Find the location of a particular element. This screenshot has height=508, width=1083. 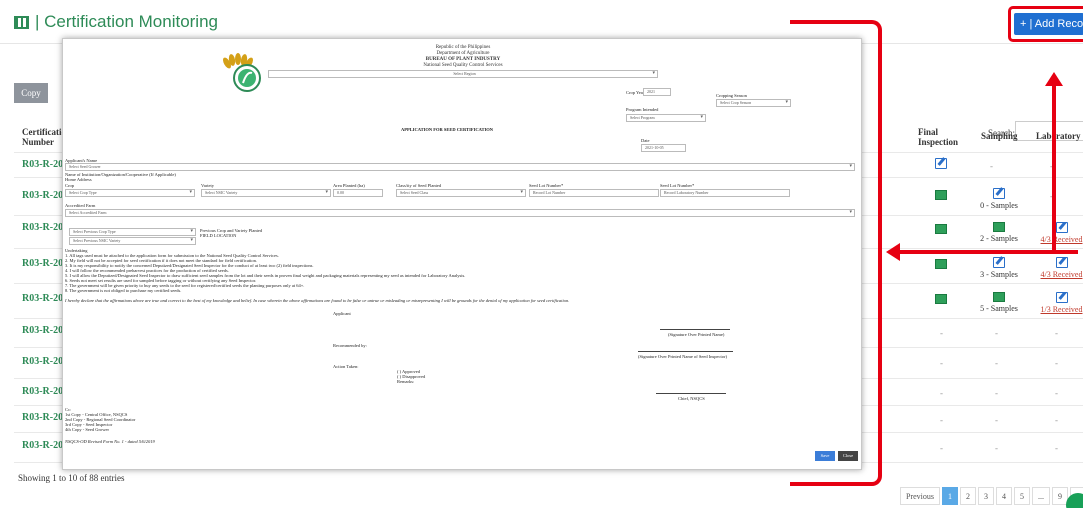

sampling-cell: 0 - Samples is located at coordinates (999, 199).